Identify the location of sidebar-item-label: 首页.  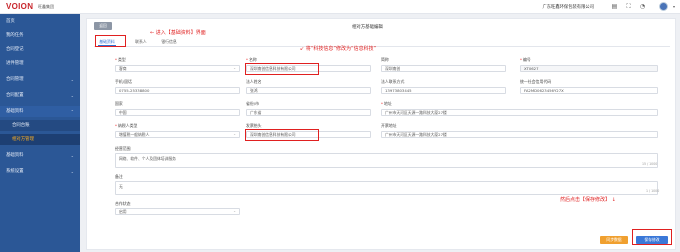
(10, 21).